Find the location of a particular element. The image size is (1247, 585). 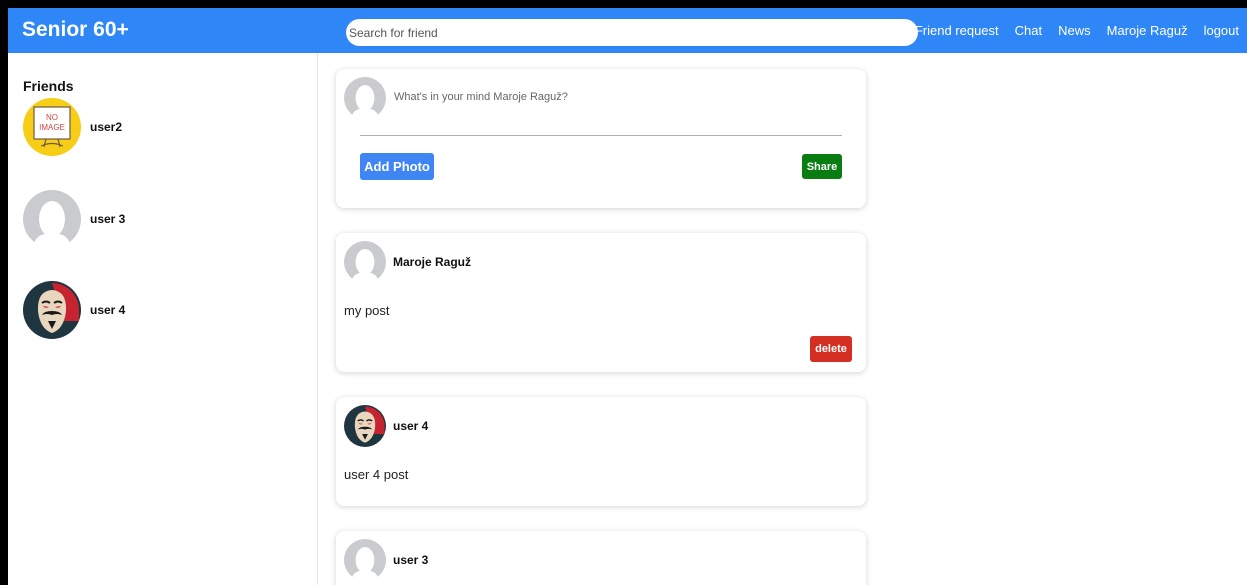

nav-news-link: News is located at coordinates (1074, 30).